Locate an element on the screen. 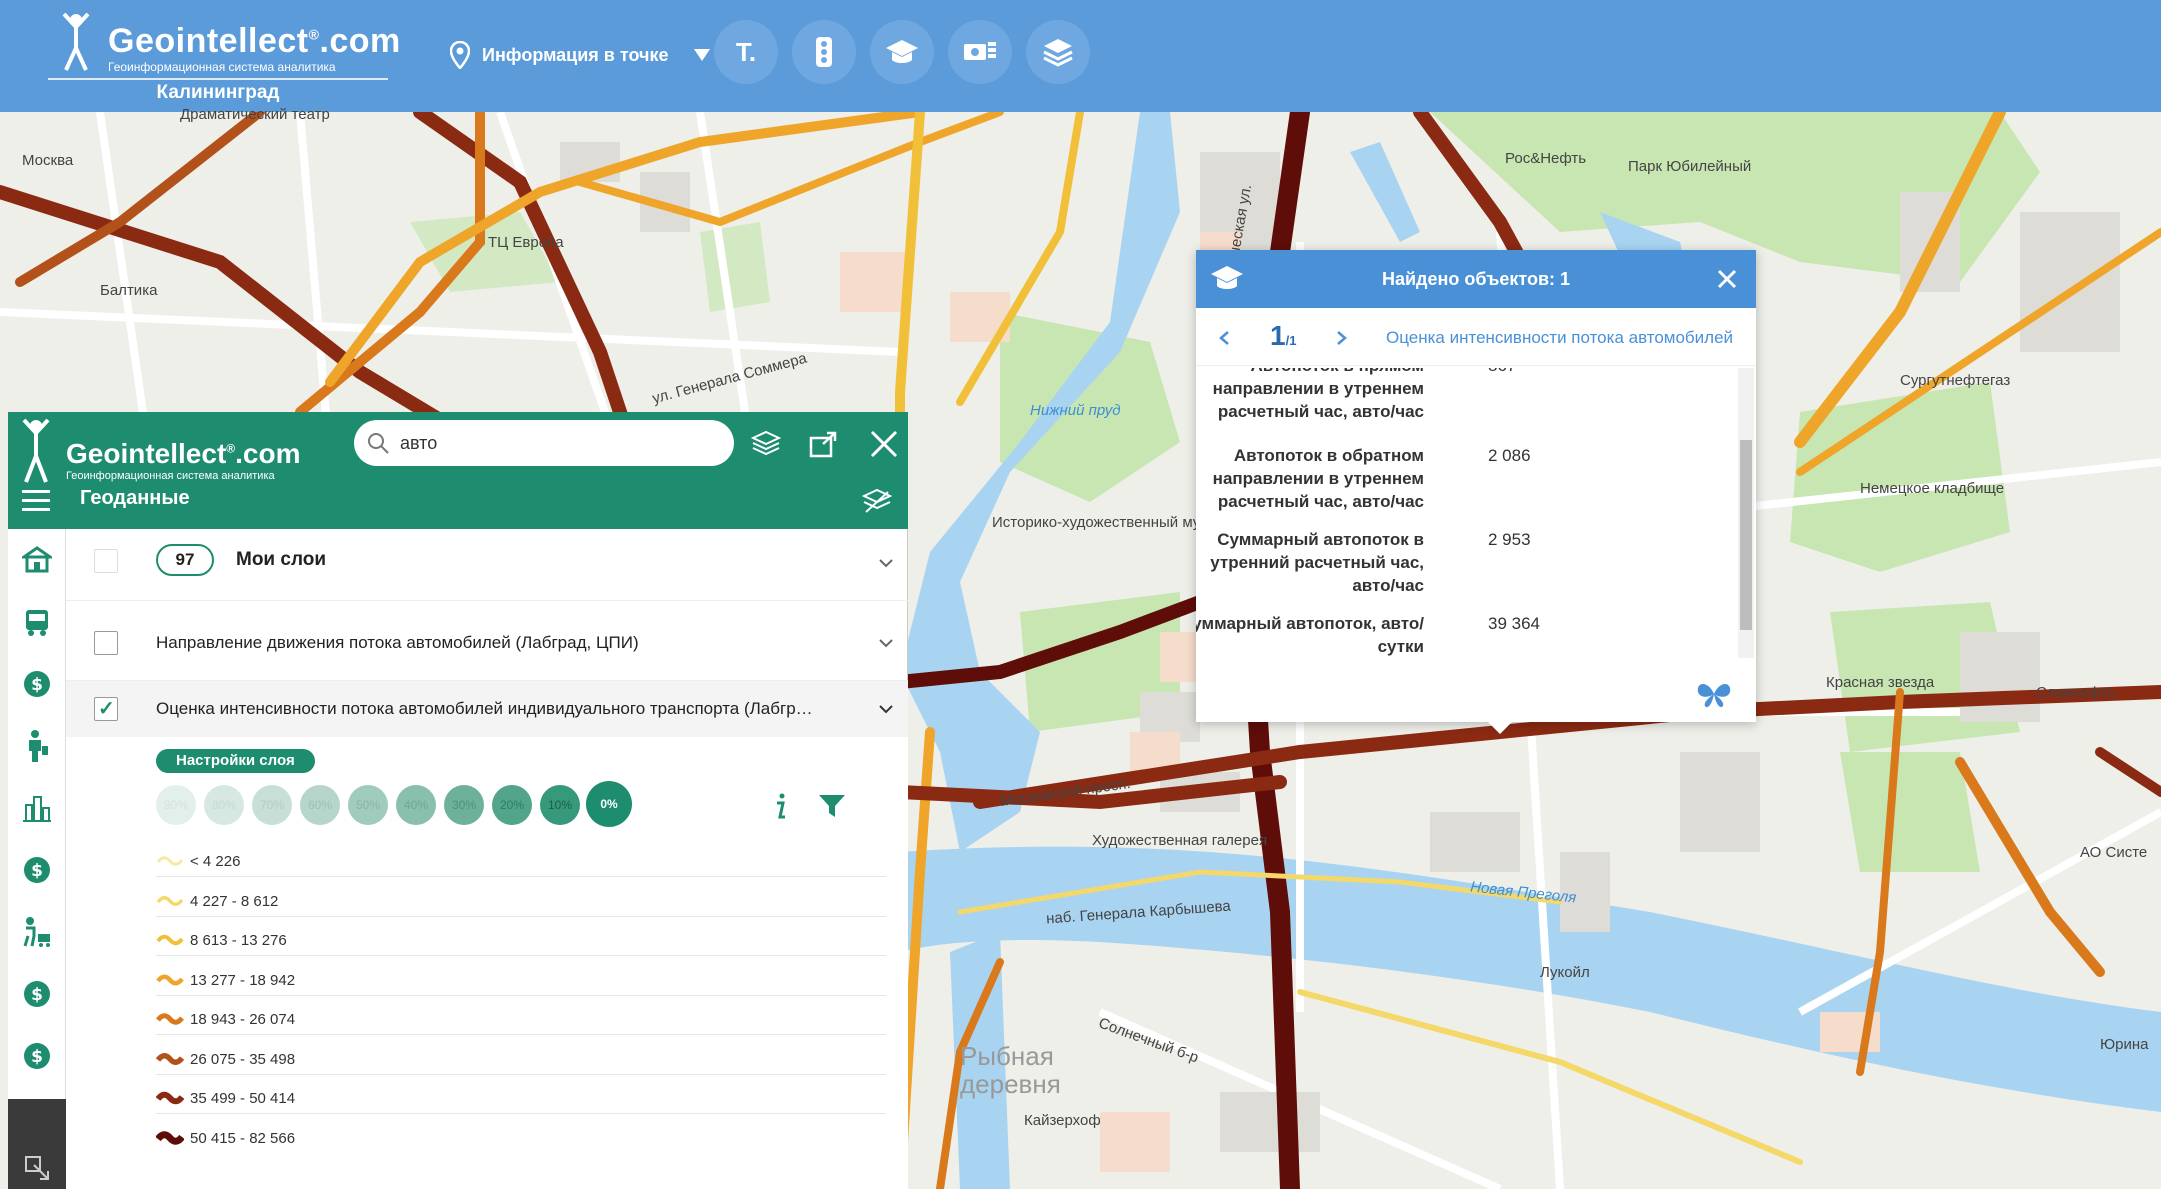 The width and height of the screenshot is (2161, 1189). dollar-icon: $ is located at coordinates (37, 994).